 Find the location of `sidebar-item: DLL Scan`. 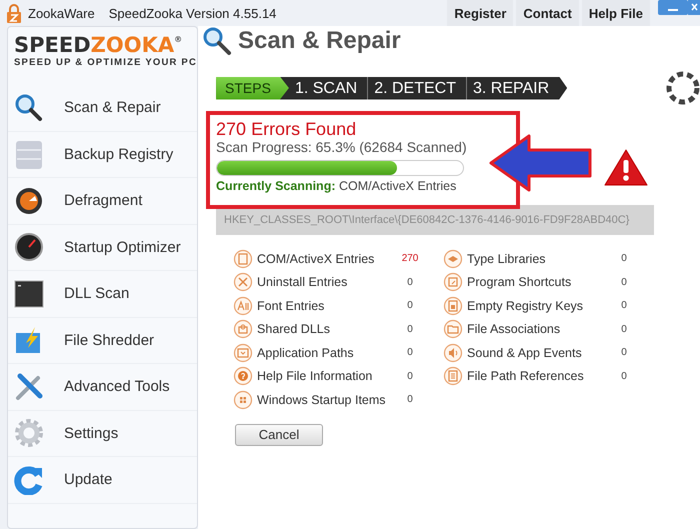

sidebar-item: DLL Scan is located at coordinates (103, 294).